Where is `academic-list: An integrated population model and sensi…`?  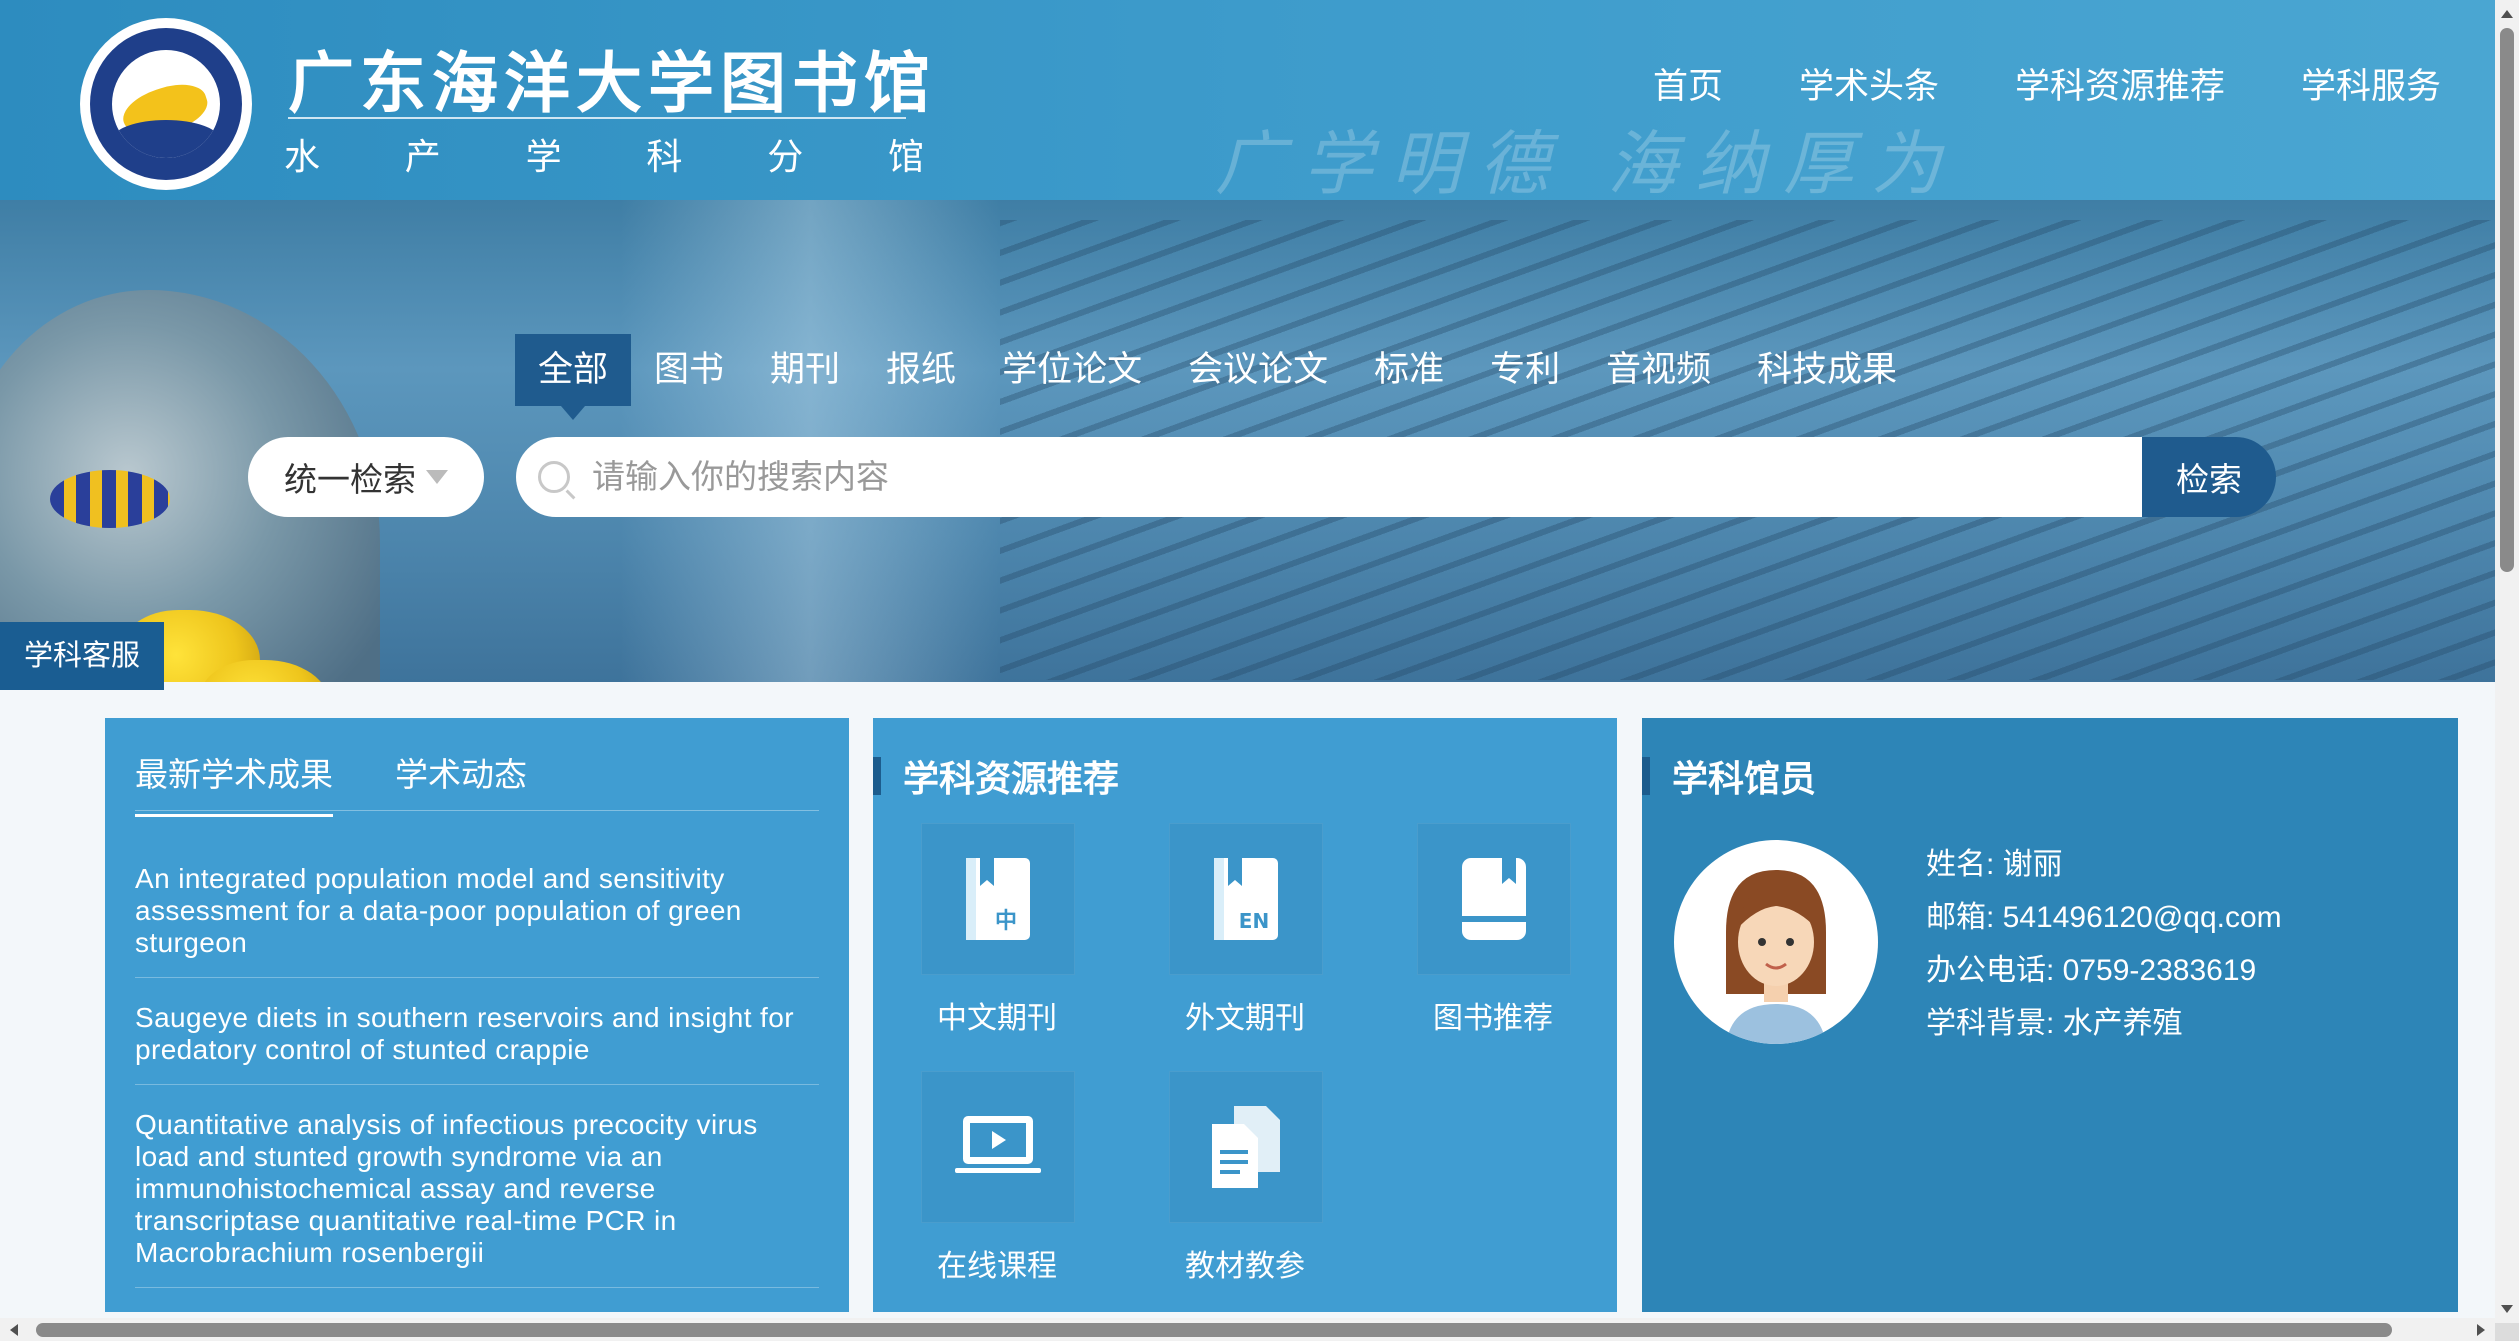 academic-list: An integrated population model and sensi… is located at coordinates (477, 1087).